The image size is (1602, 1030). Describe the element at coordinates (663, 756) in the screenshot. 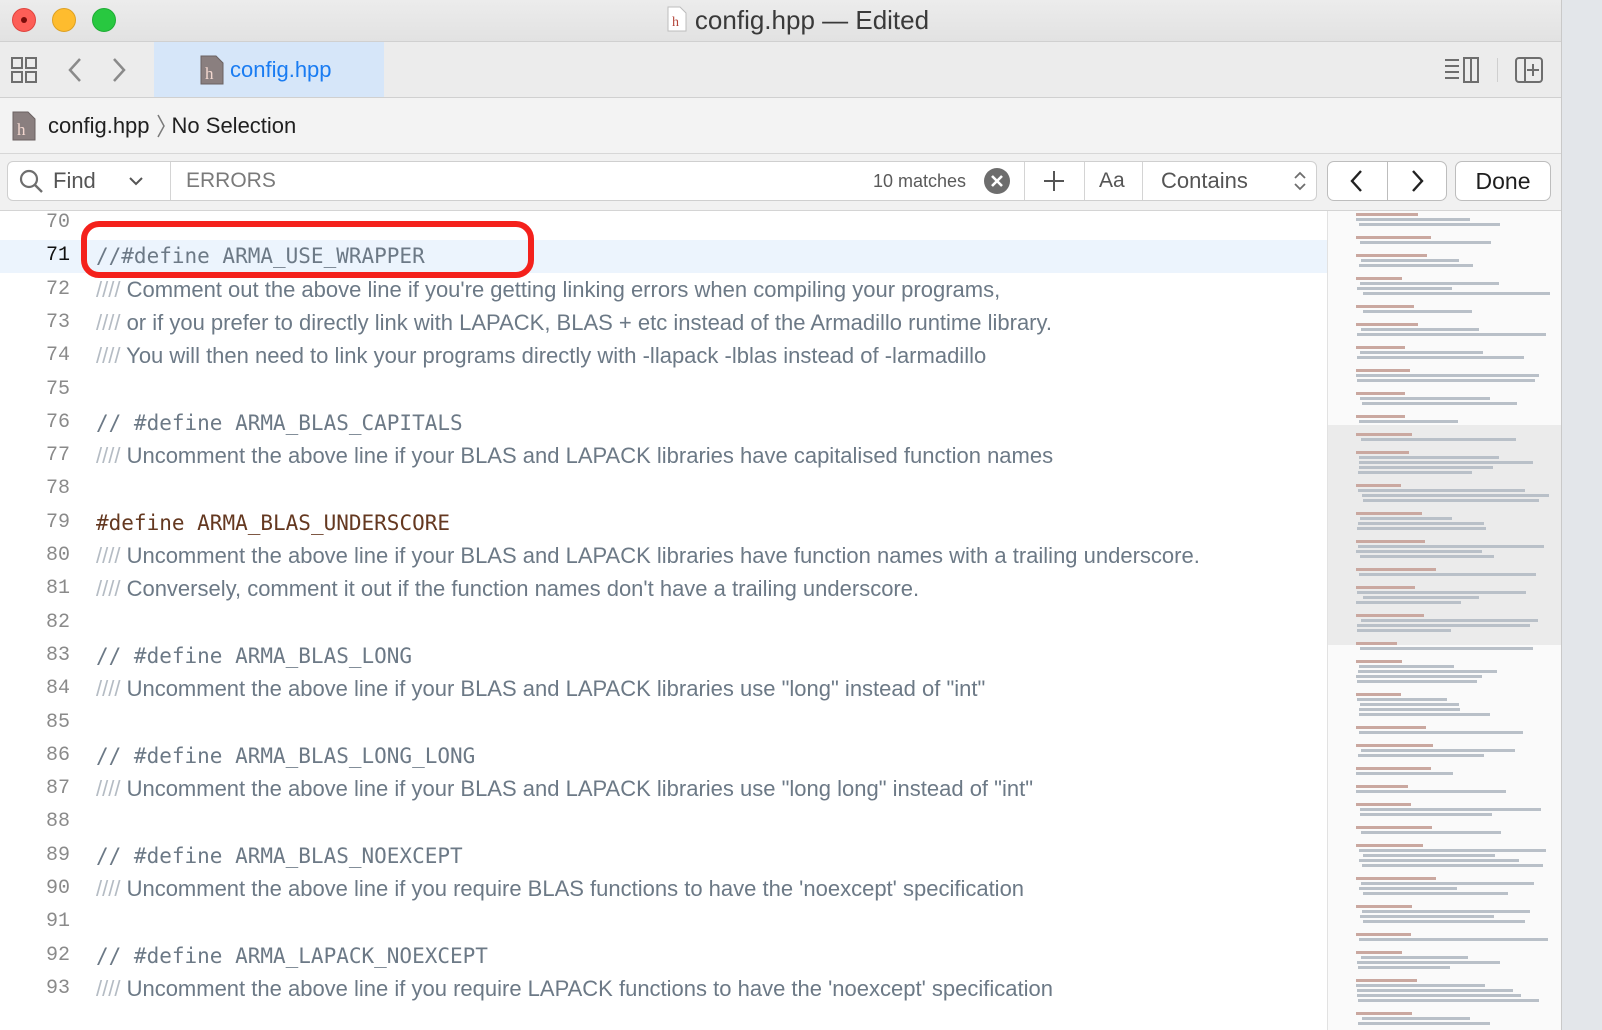

I see `code-line: 86 // #define ARMA_BLAS_LONG_LONG` at that location.